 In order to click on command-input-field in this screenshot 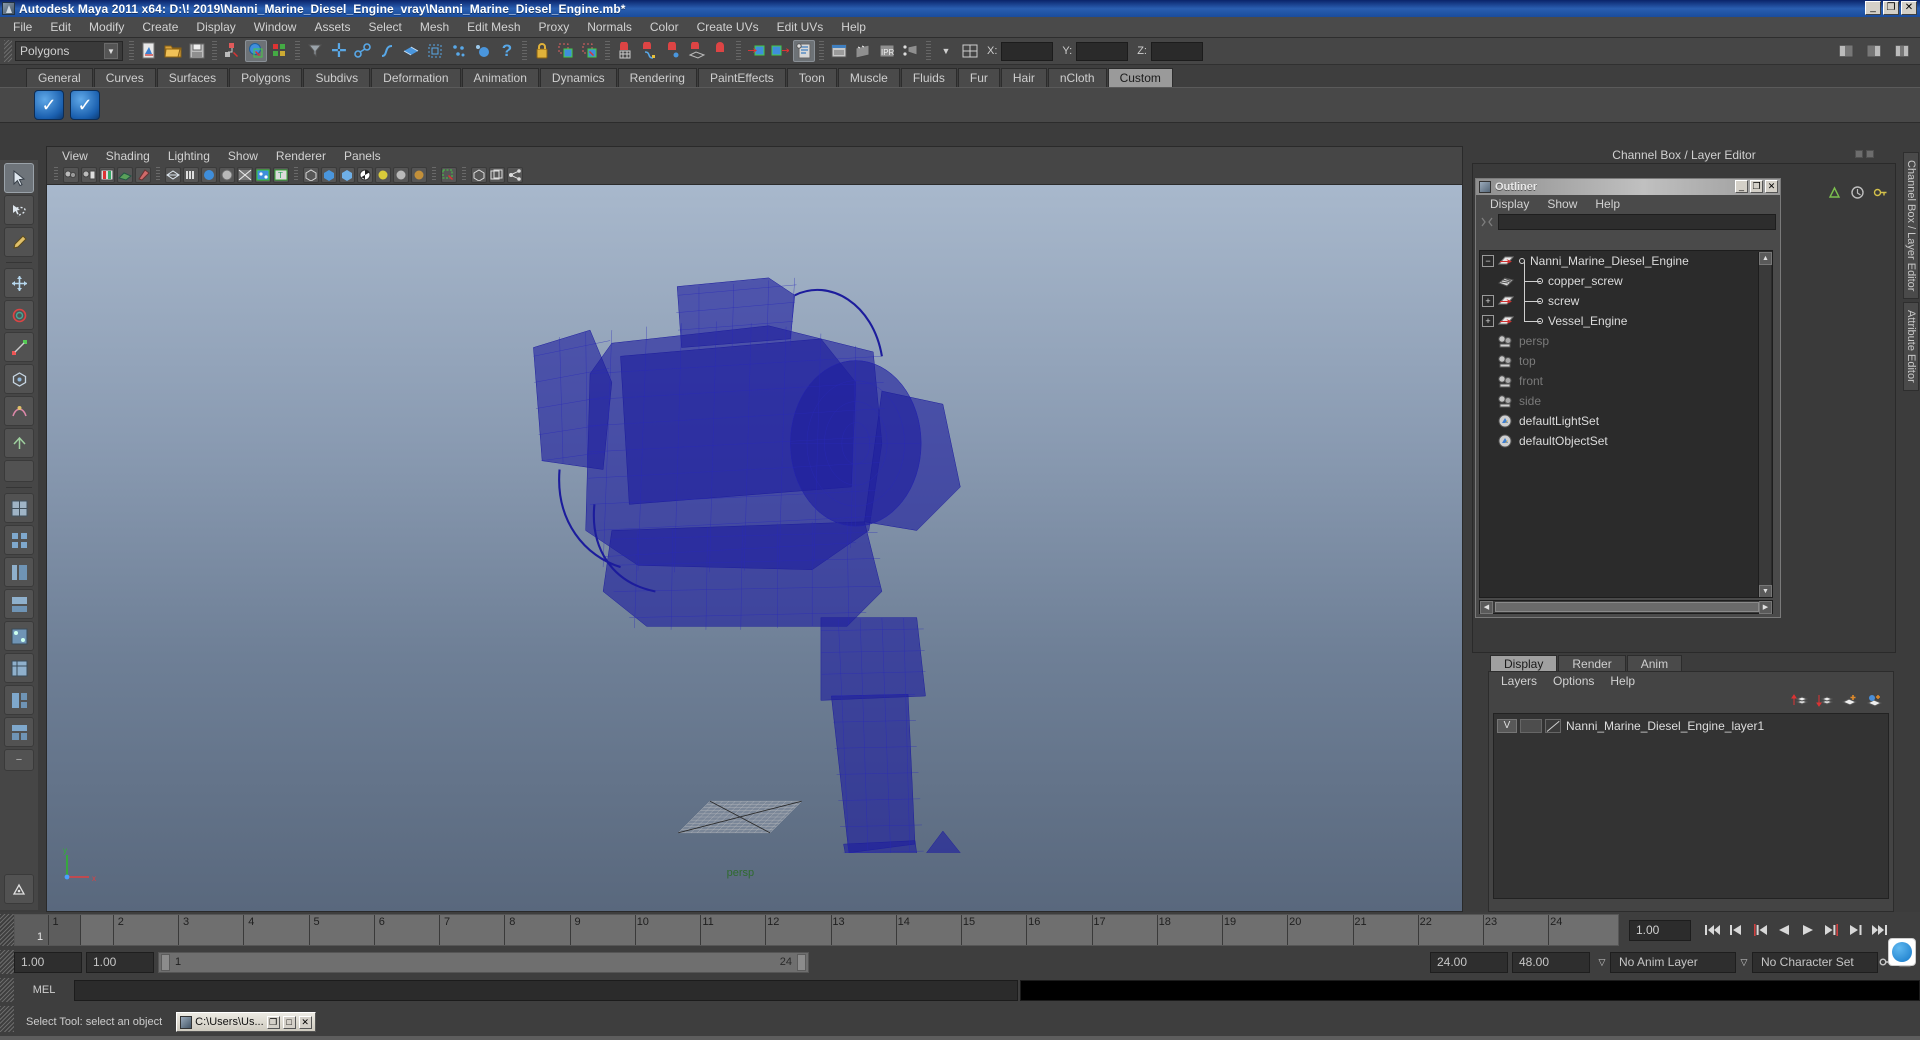, I will do `click(546, 990)`.